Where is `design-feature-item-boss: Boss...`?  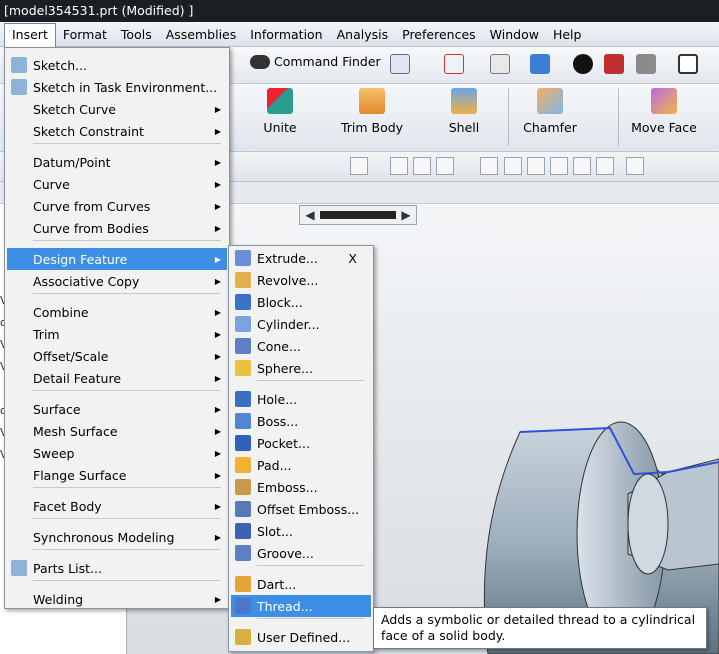
design-feature-item-boss: Boss... is located at coordinates (301, 421).